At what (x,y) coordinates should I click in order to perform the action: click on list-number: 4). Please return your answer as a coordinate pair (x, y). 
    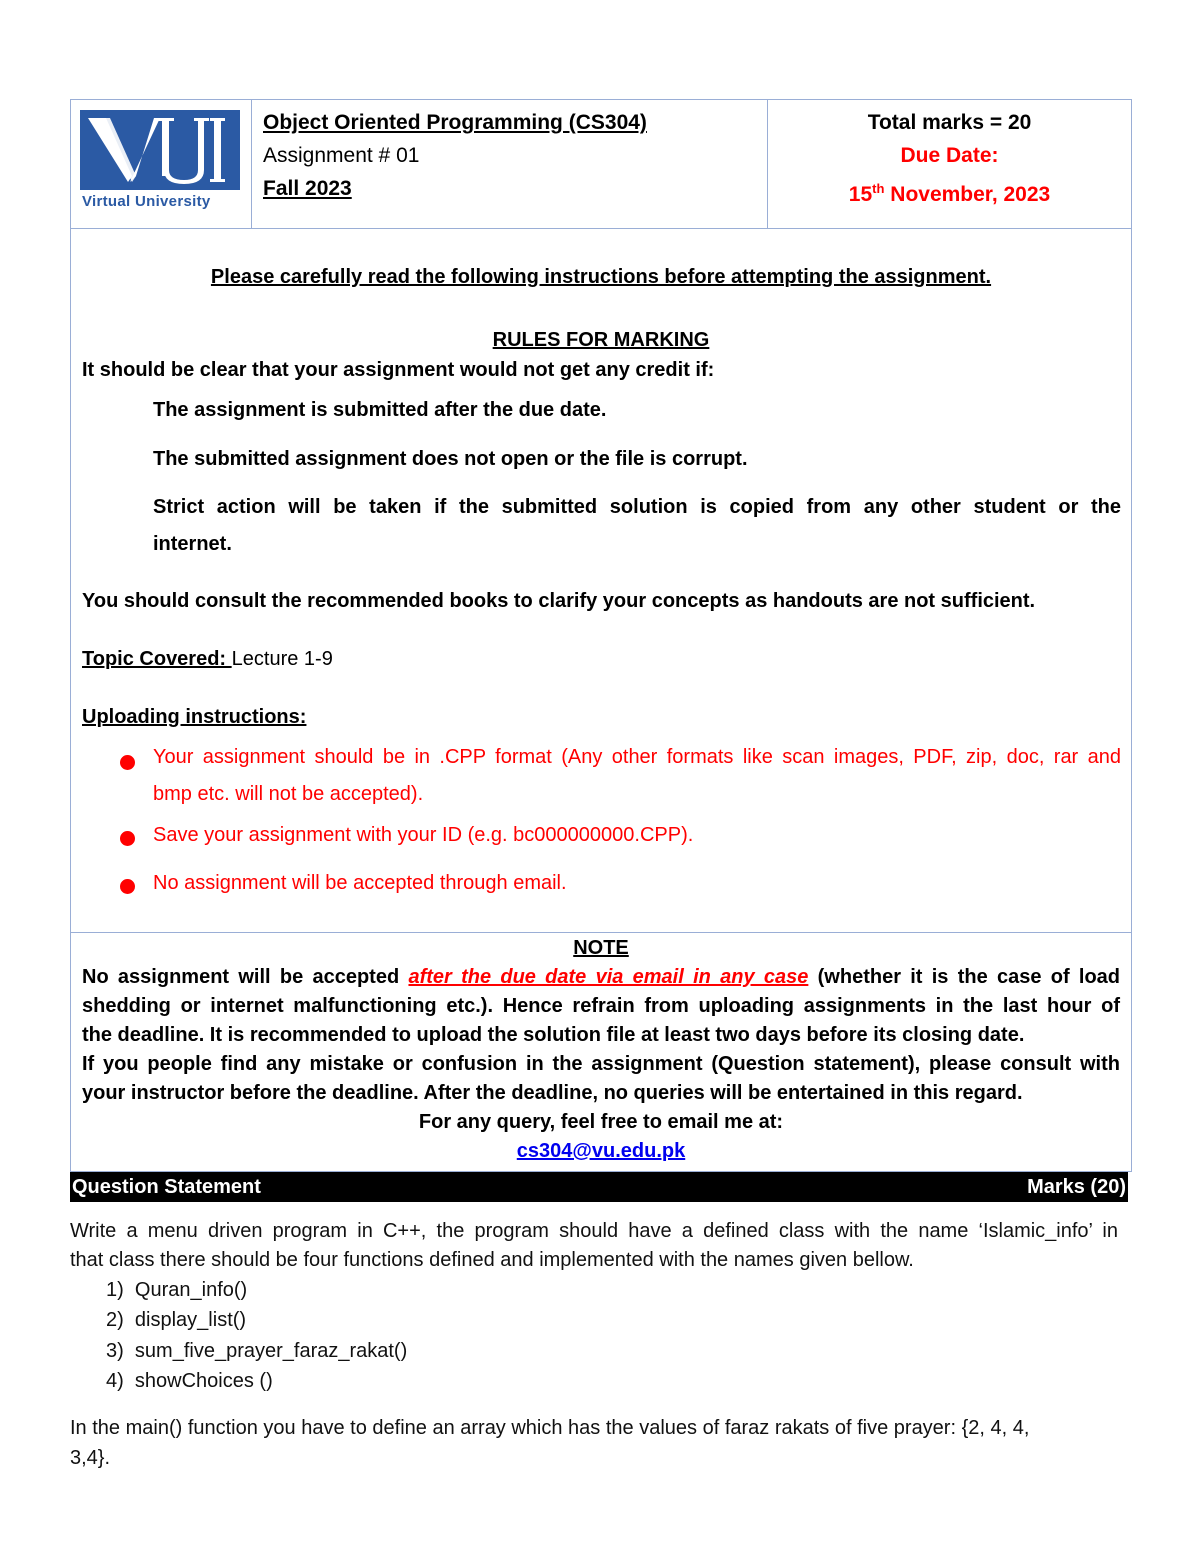
    Looking at the image, I should click on (115, 1381).